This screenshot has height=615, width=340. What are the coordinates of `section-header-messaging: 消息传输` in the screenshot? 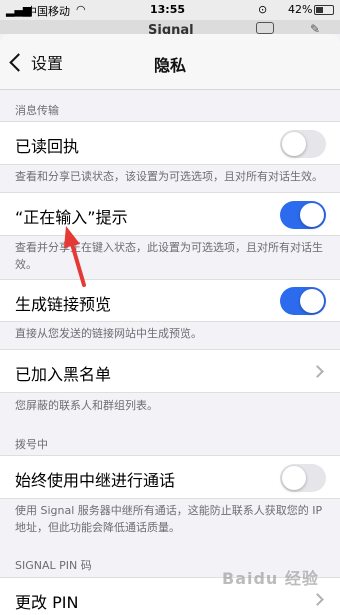 It's located at (37, 110).